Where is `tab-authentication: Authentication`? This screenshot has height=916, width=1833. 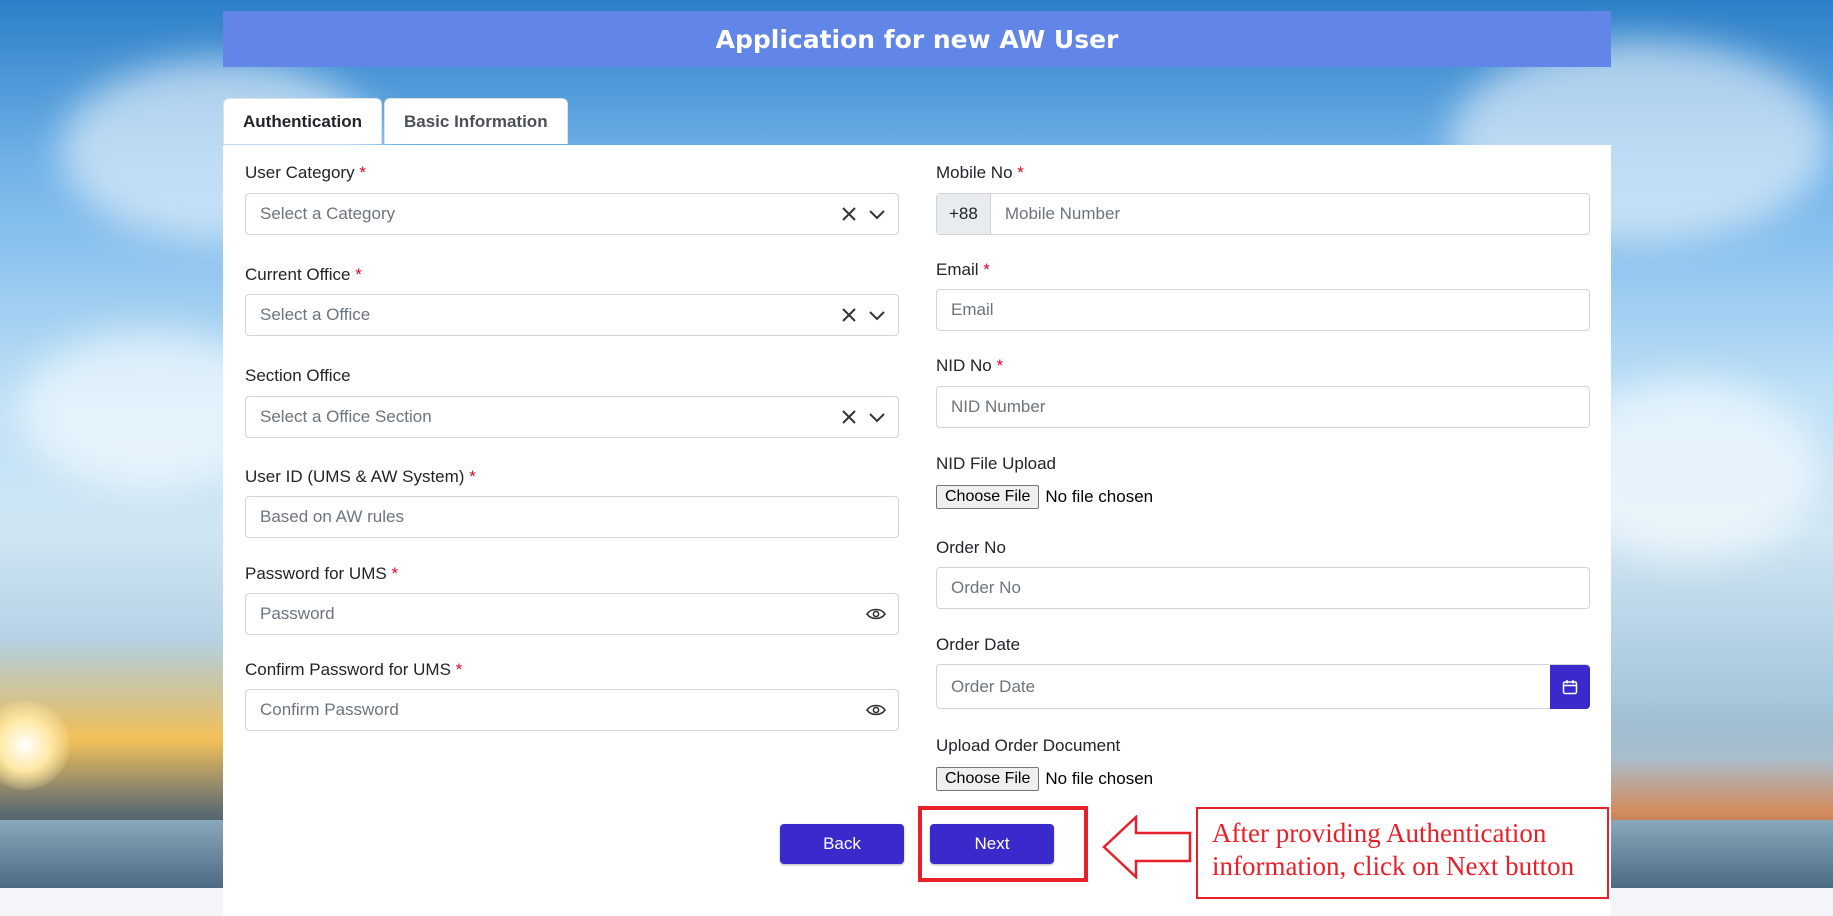 tab-authentication: Authentication is located at coordinates (302, 121).